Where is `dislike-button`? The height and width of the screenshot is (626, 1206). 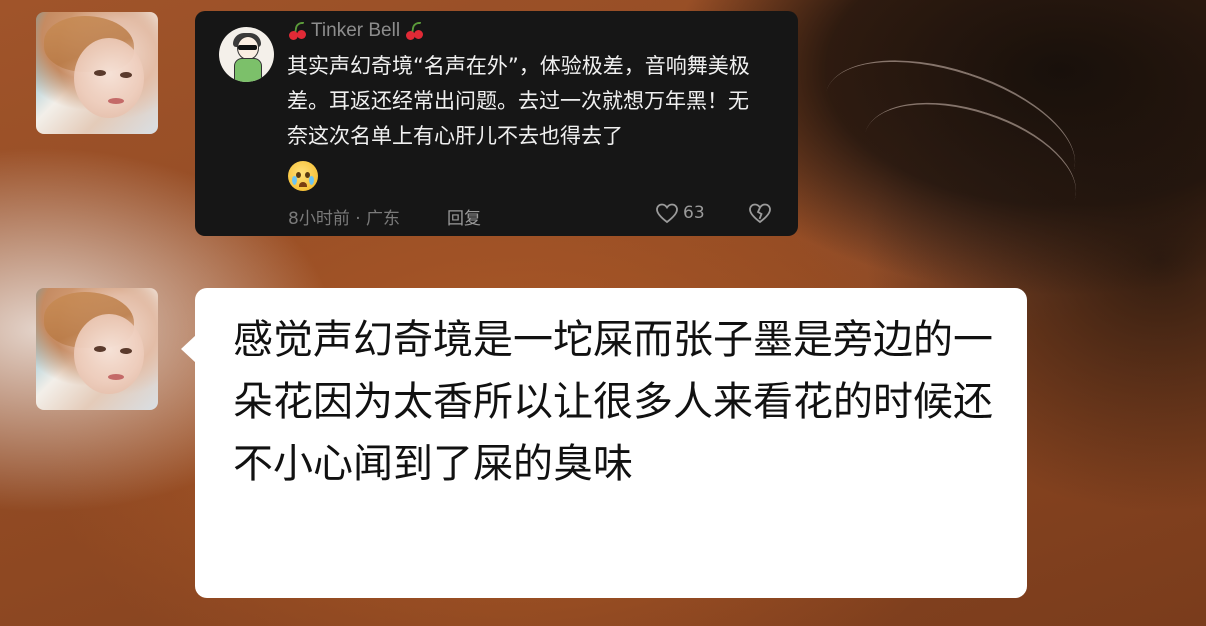 dislike-button is located at coordinates (760, 213).